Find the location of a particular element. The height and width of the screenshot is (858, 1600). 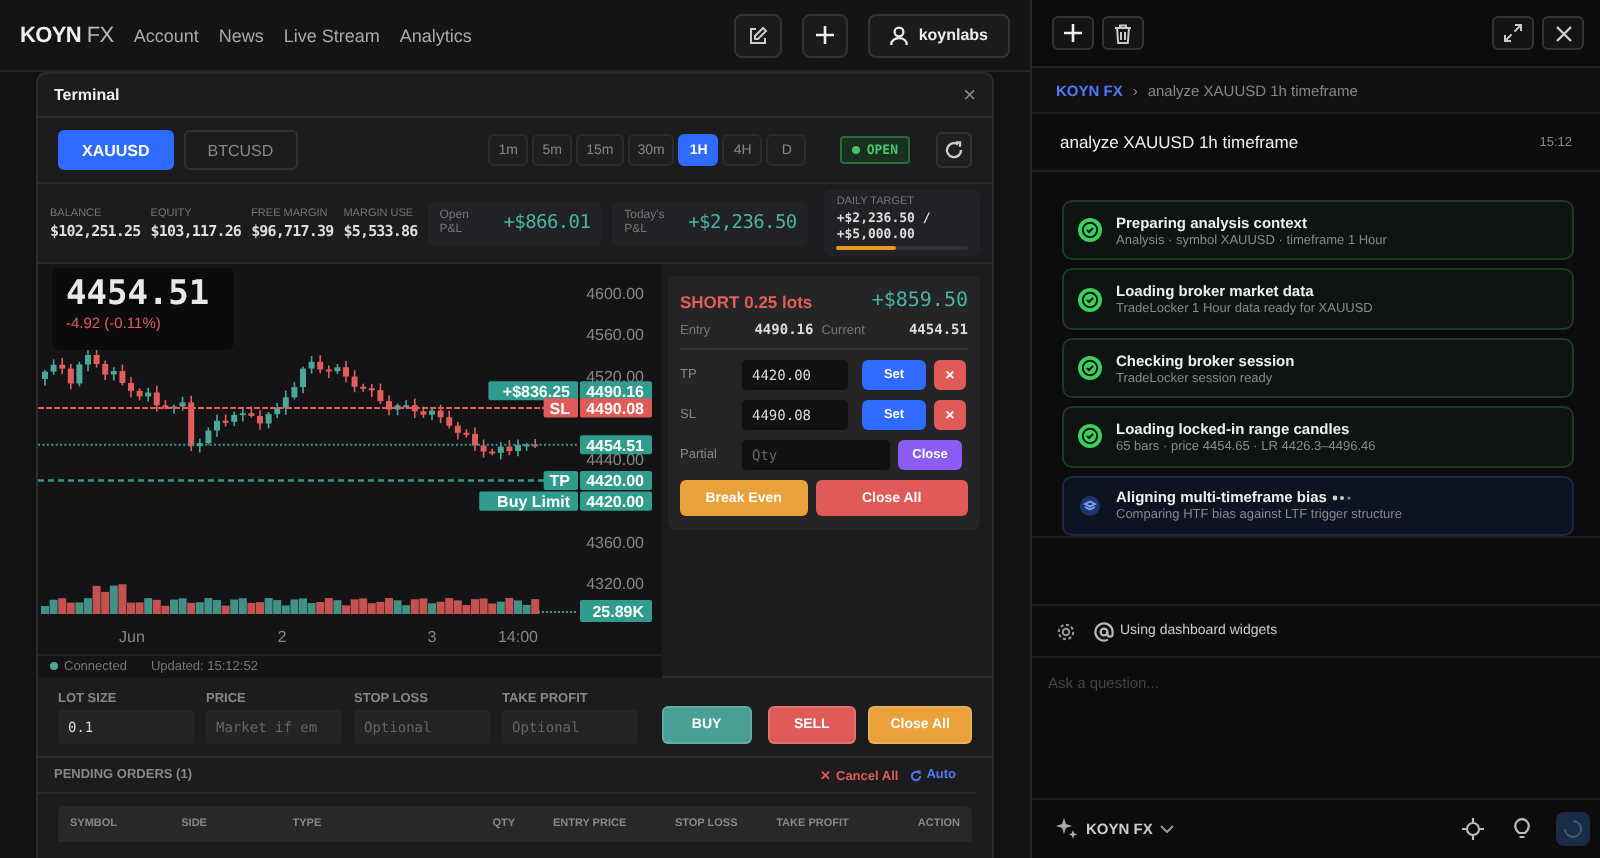

volume-line is located at coordinates (558, 612).